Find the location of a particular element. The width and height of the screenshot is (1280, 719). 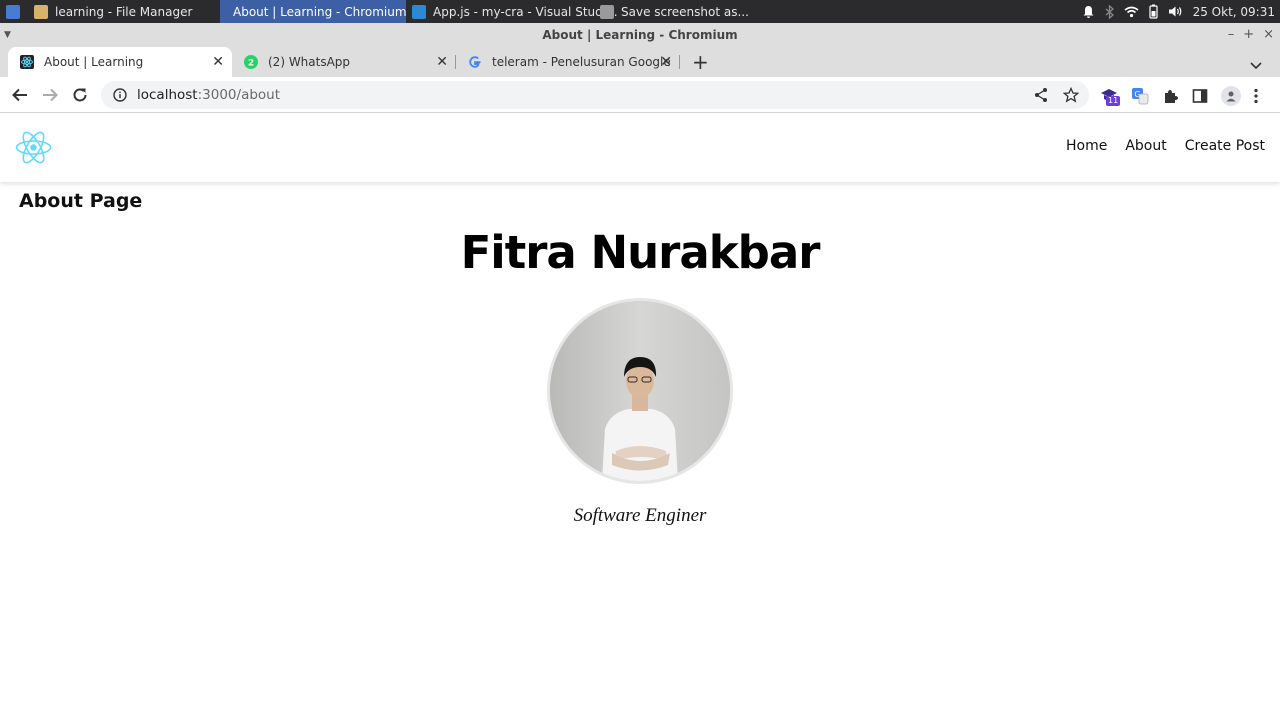

tab-google: teleram - Penelusuran Google ✕ is located at coordinates (568, 62).